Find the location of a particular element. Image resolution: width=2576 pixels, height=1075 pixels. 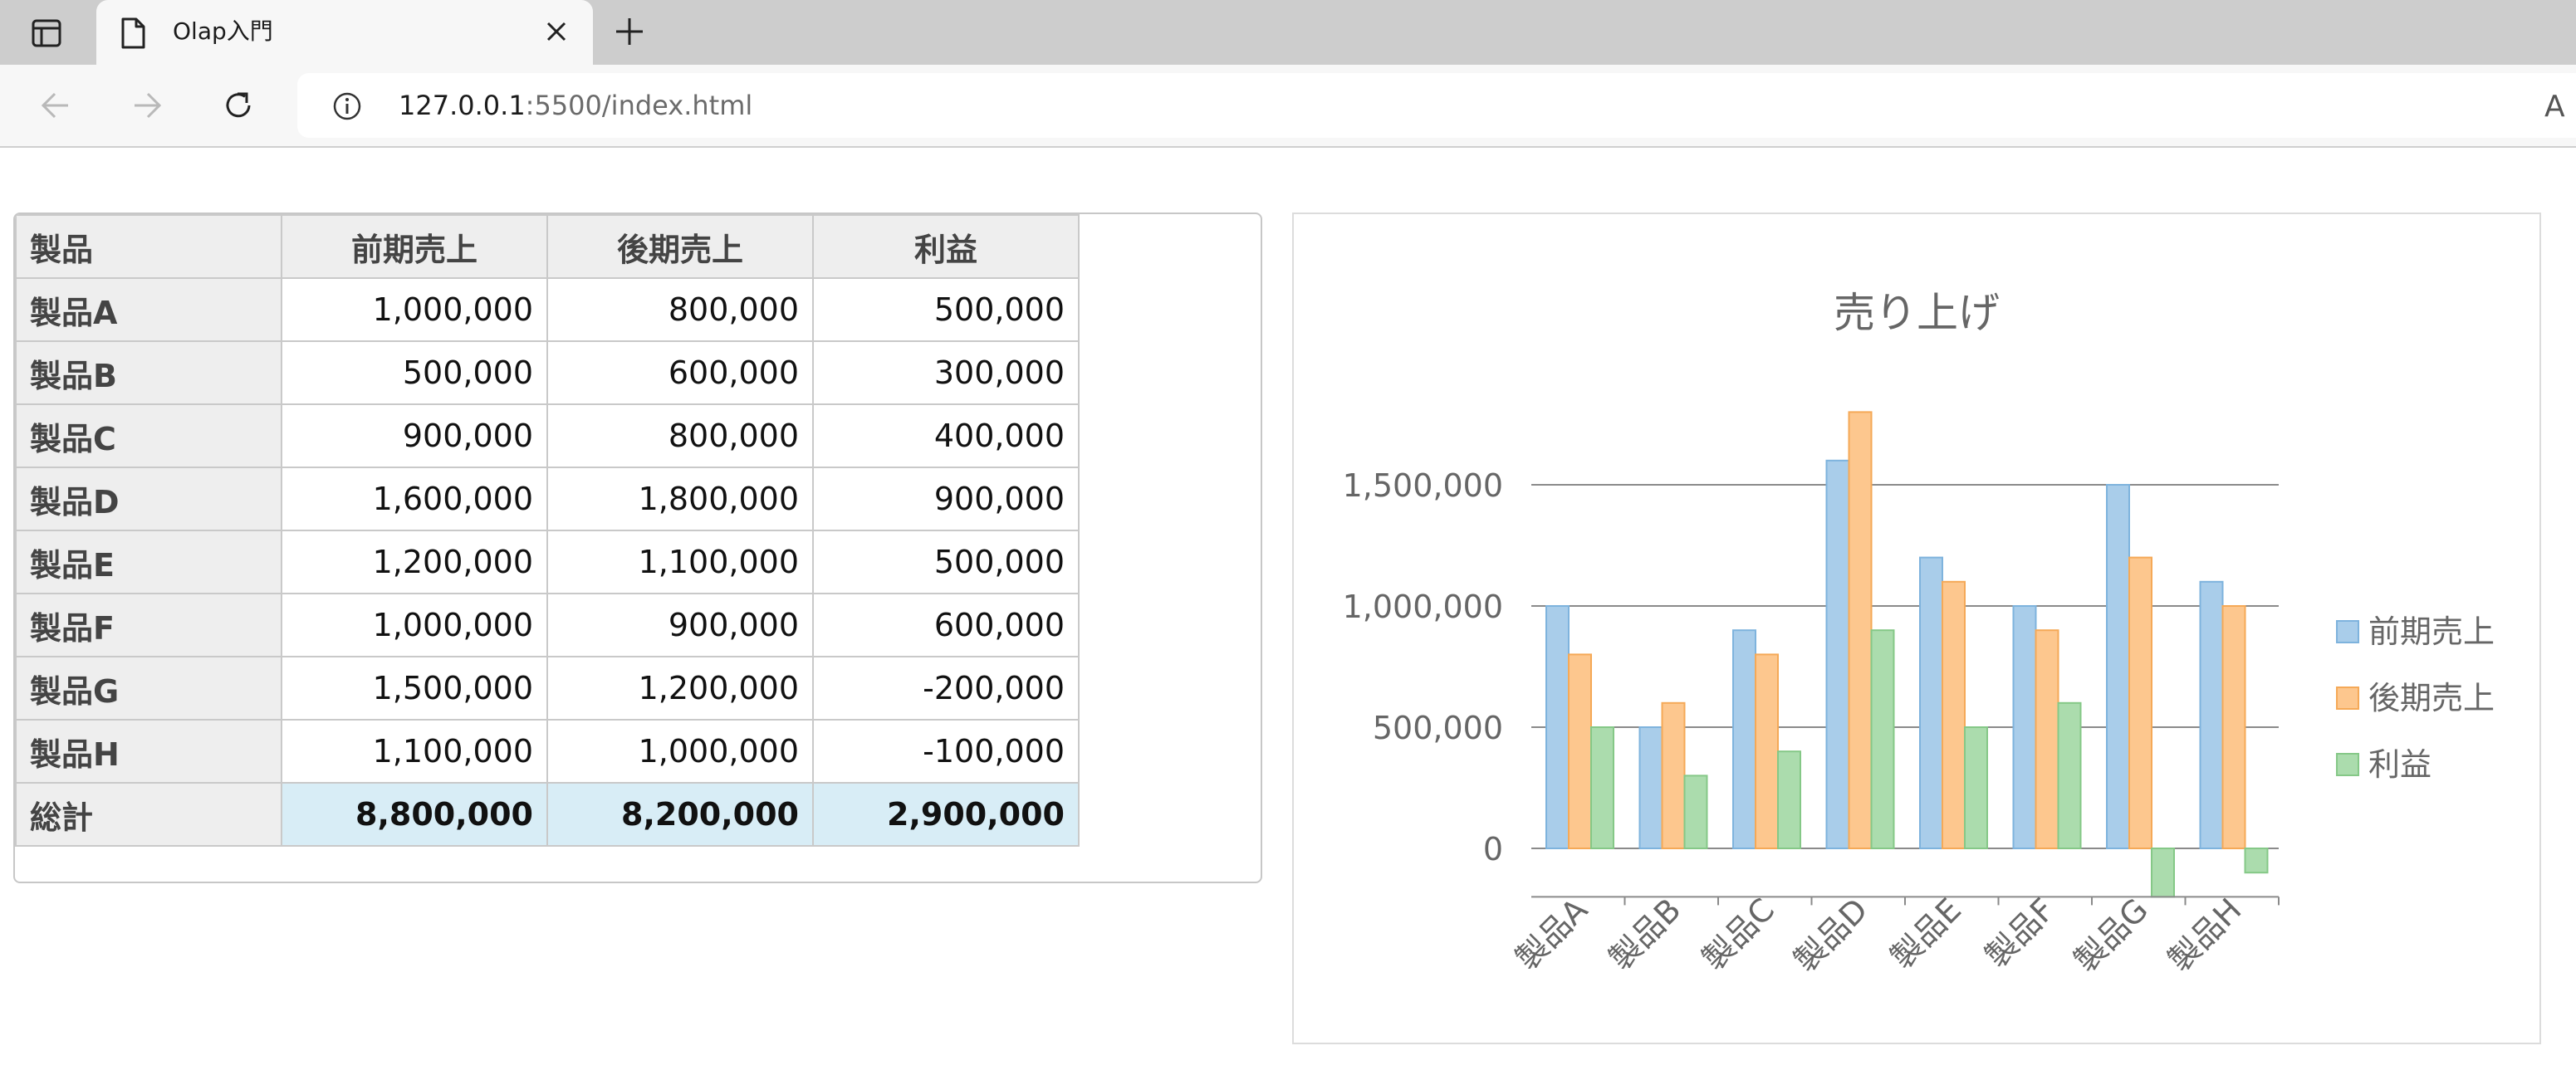

row-header: 製品B is located at coordinates (149, 372).